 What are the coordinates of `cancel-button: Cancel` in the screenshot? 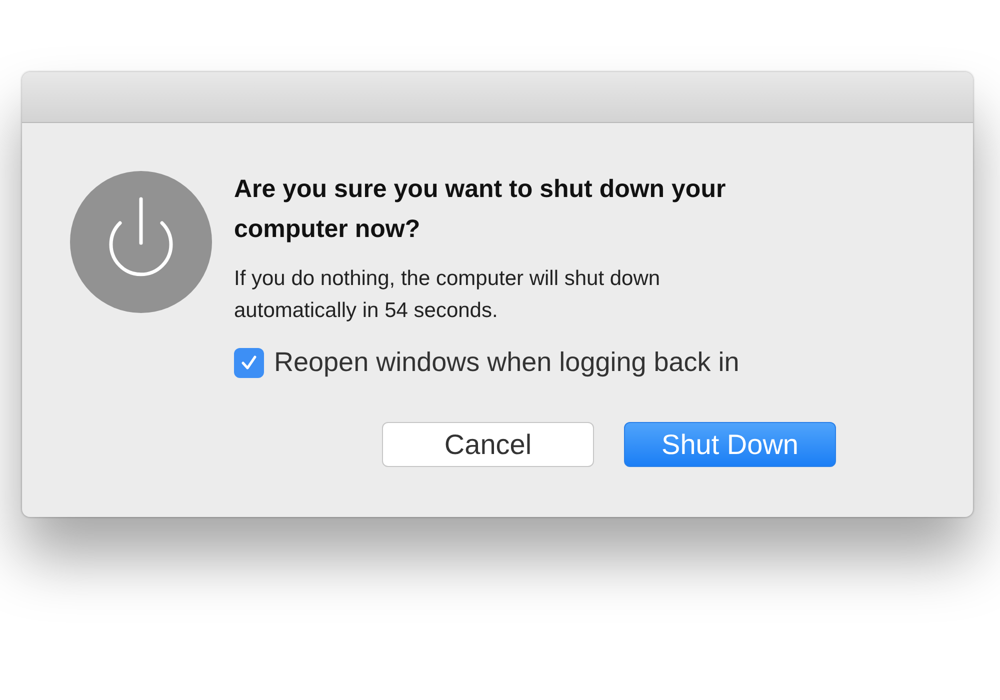 It's located at (488, 444).